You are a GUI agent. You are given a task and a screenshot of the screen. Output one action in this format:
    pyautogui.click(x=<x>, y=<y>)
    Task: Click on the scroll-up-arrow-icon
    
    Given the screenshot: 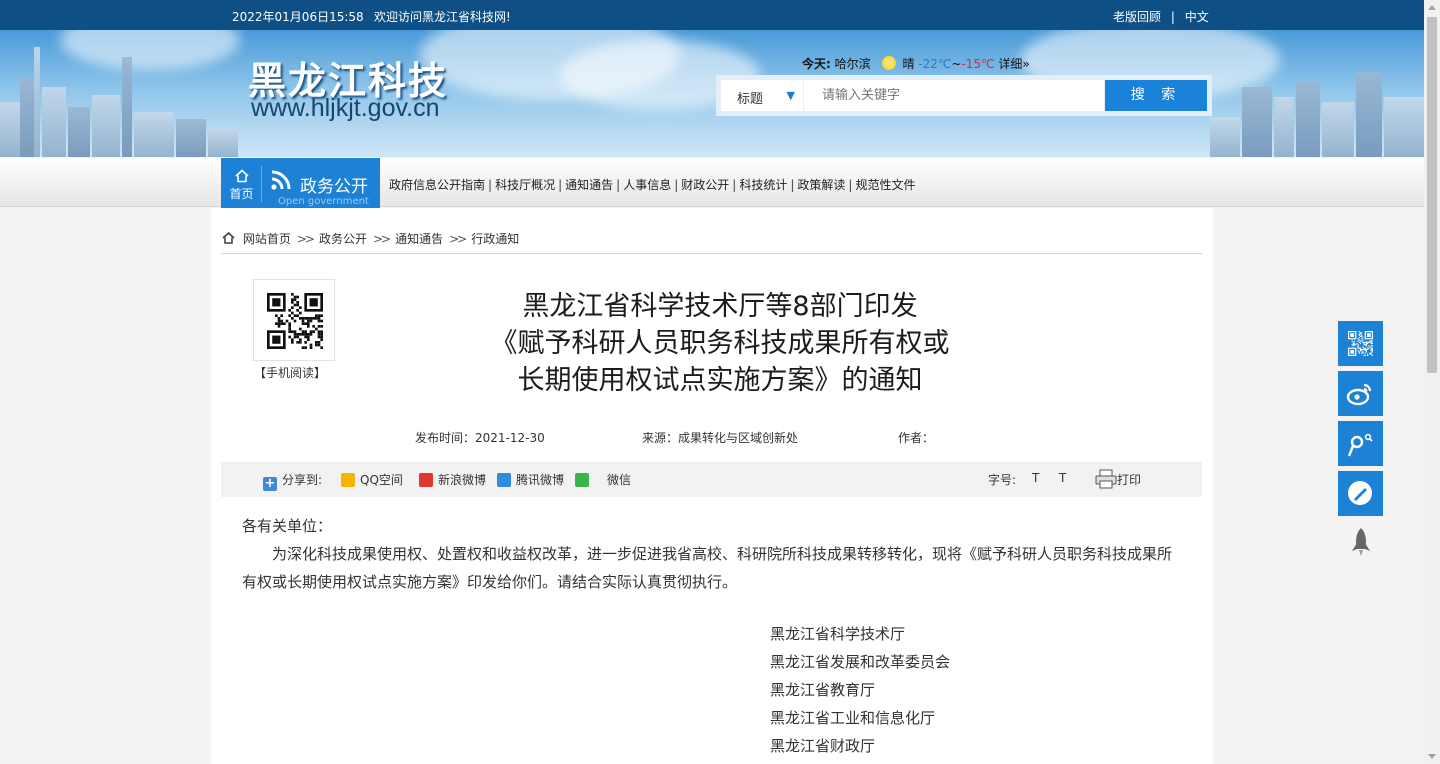 What is the action you would take?
    pyautogui.click(x=1432, y=7)
    